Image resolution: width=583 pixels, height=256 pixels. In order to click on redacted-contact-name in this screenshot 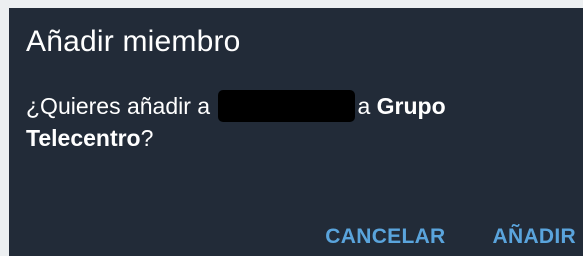, I will do `click(287, 106)`.